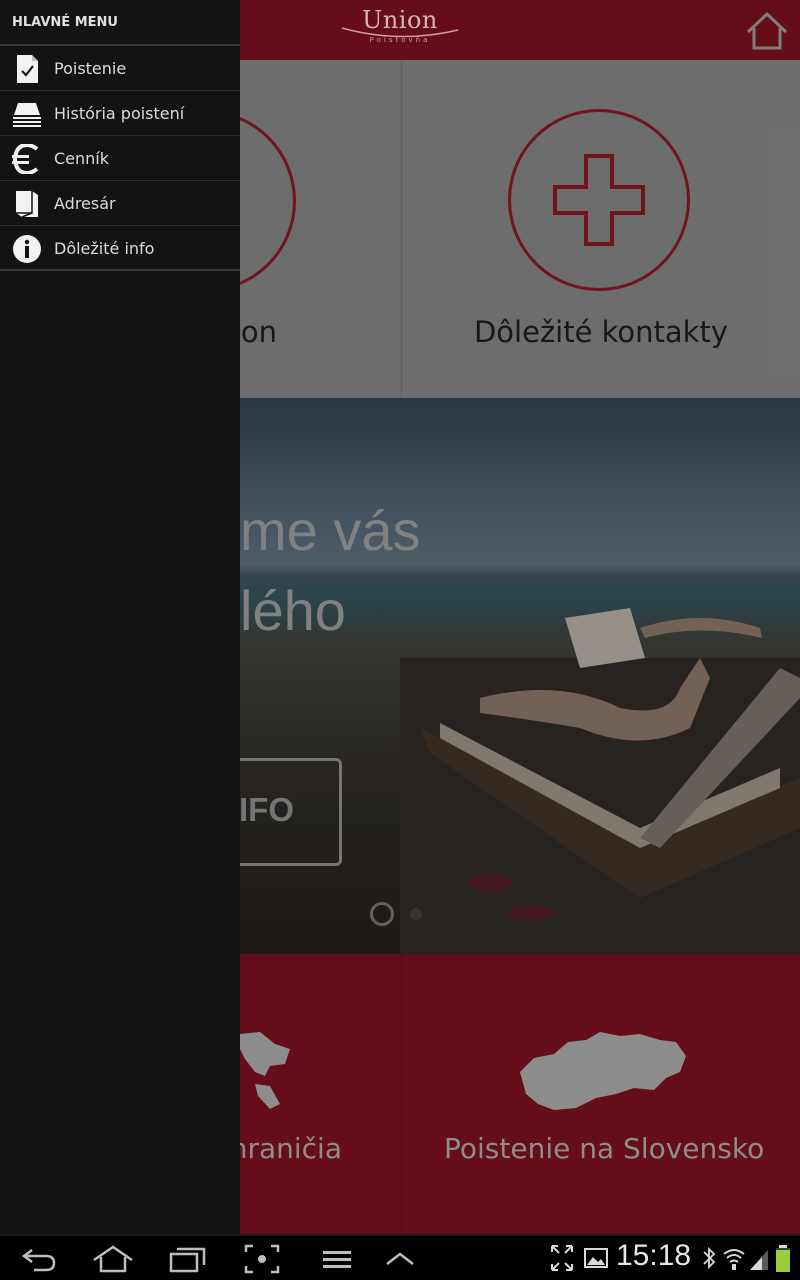  I want to click on wifi-icon, so click(734, 1259).